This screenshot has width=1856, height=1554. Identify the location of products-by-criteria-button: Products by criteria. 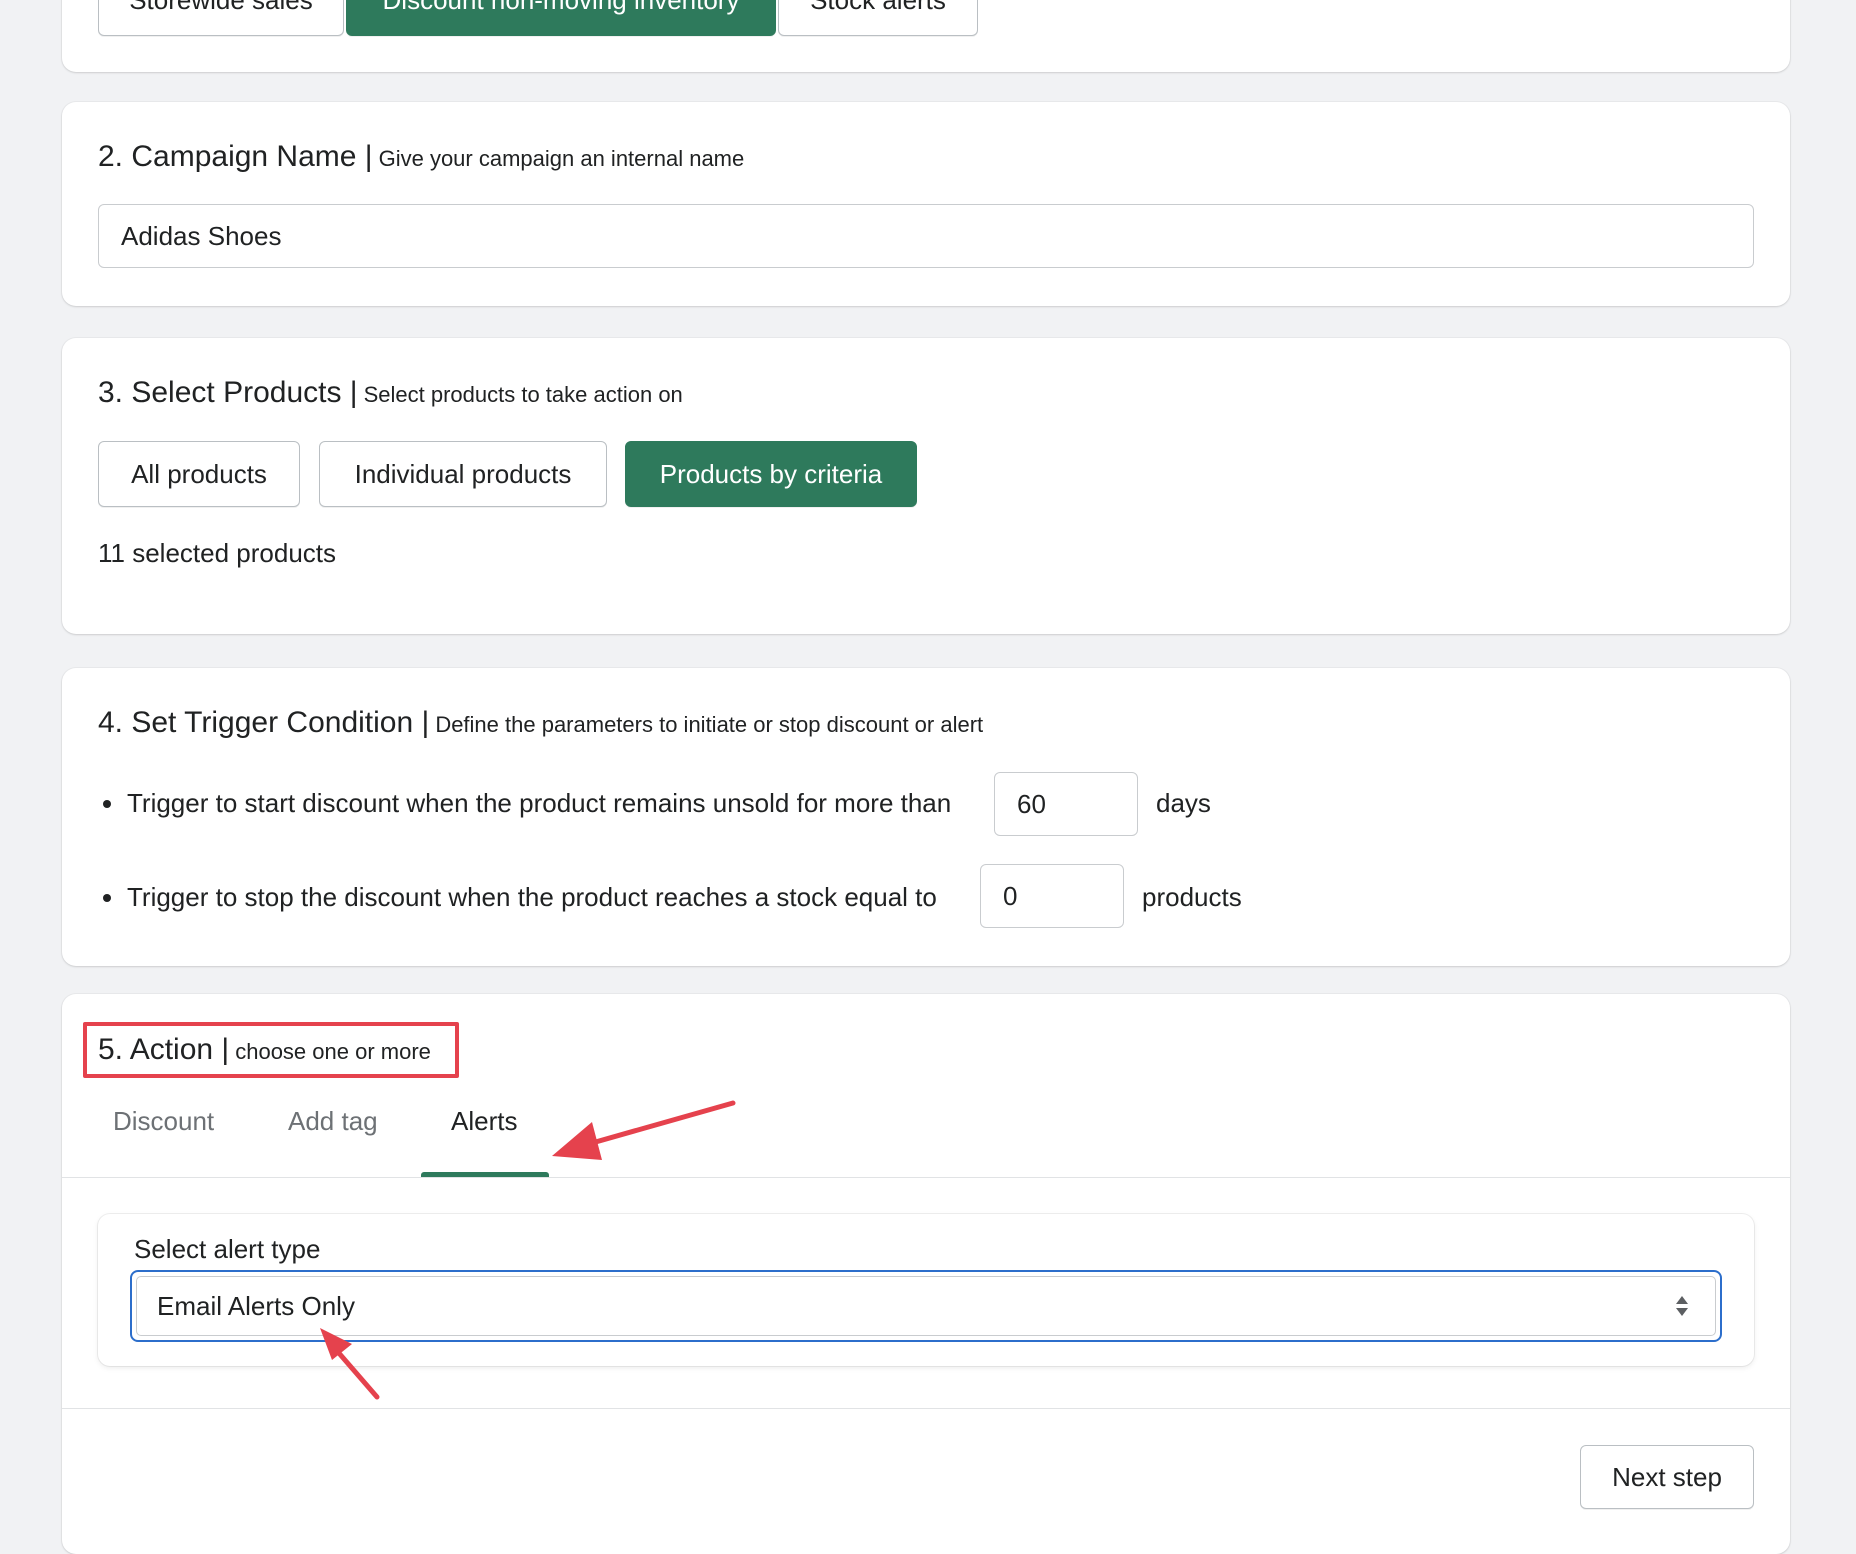
(771, 474).